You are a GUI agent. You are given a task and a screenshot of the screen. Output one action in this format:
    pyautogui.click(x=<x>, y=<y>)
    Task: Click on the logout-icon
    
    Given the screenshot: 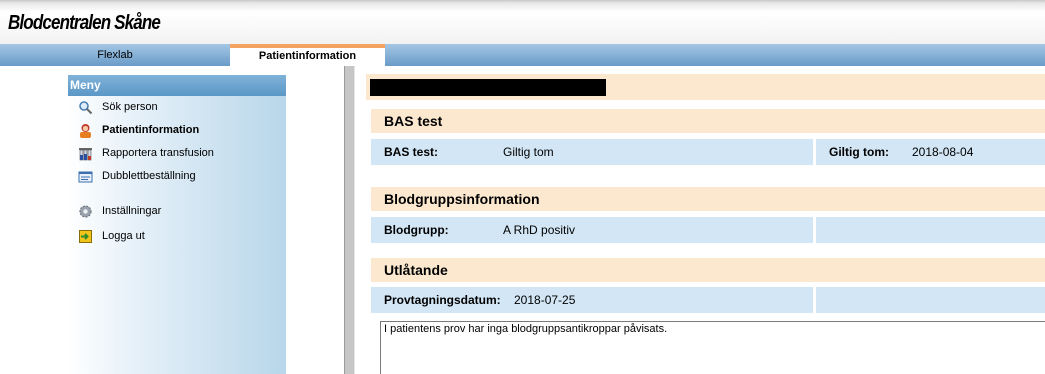 What is the action you would take?
    pyautogui.click(x=85, y=236)
    